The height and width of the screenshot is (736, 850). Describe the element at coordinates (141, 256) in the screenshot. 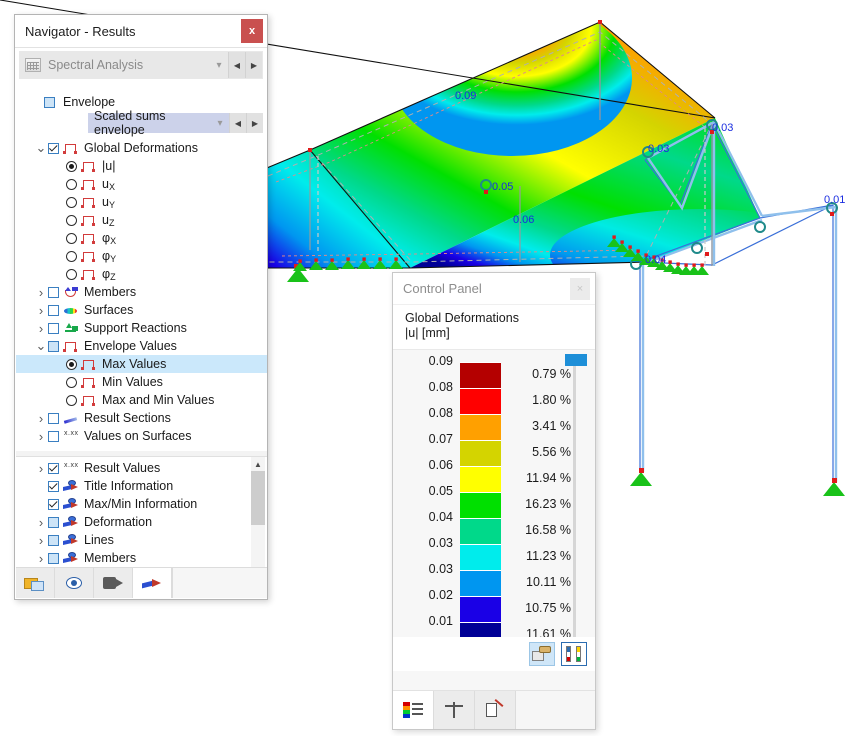

I see `tree-item-phi-y: φY` at that location.